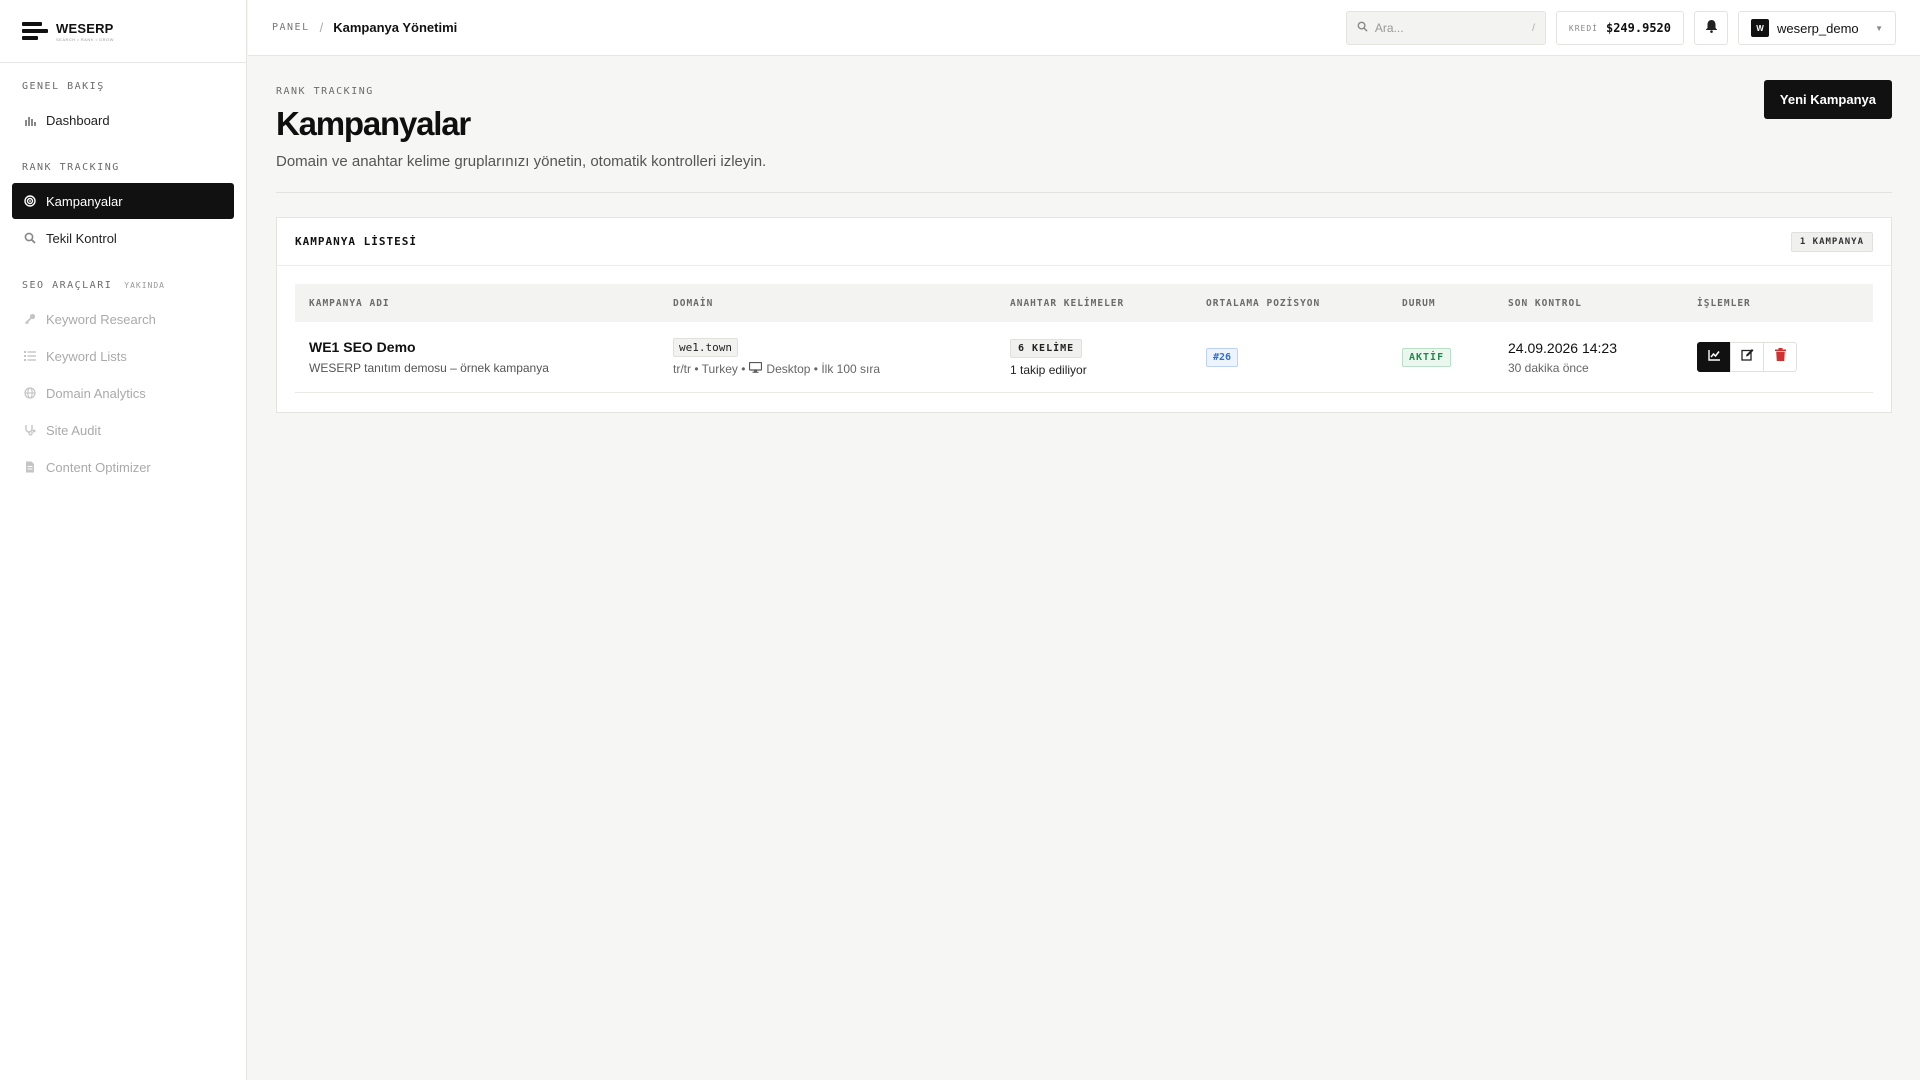 This screenshot has height=1080, width=1920. What do you see at coordinates (123, 430) in the screenshot?
I see `sidebar-item-site-audit: Site Audit` at bounding box center [123, 430].